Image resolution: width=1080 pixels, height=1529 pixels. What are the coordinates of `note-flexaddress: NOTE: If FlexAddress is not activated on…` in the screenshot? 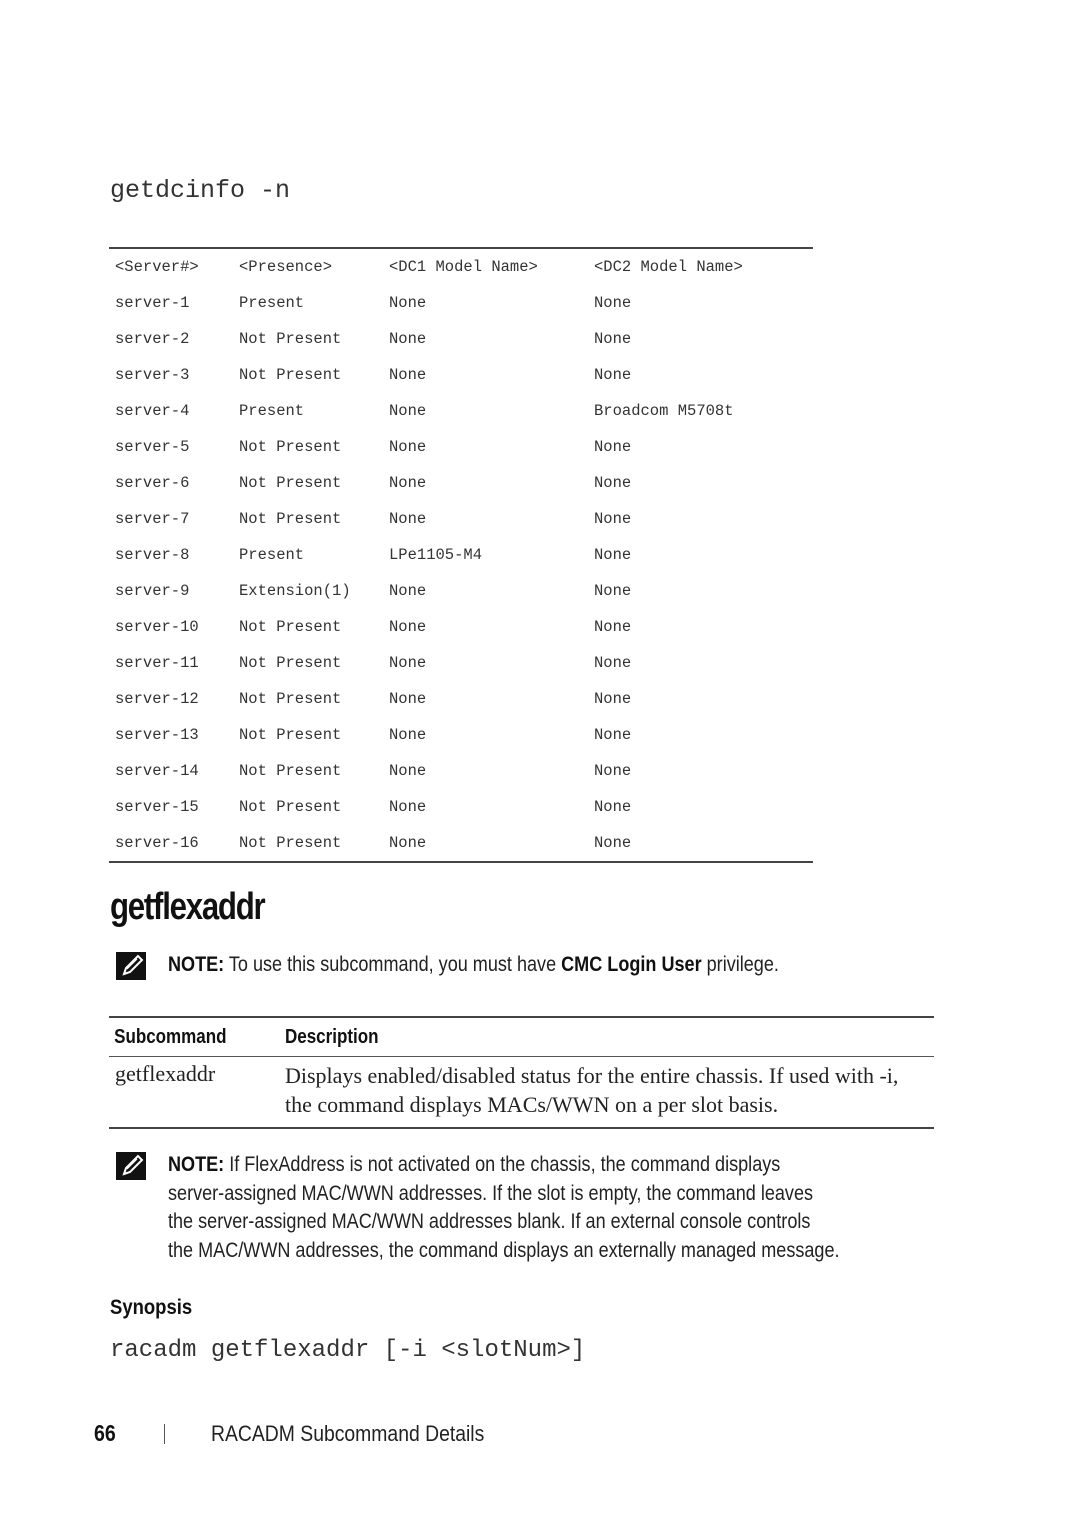 It's located at (532, 1208).